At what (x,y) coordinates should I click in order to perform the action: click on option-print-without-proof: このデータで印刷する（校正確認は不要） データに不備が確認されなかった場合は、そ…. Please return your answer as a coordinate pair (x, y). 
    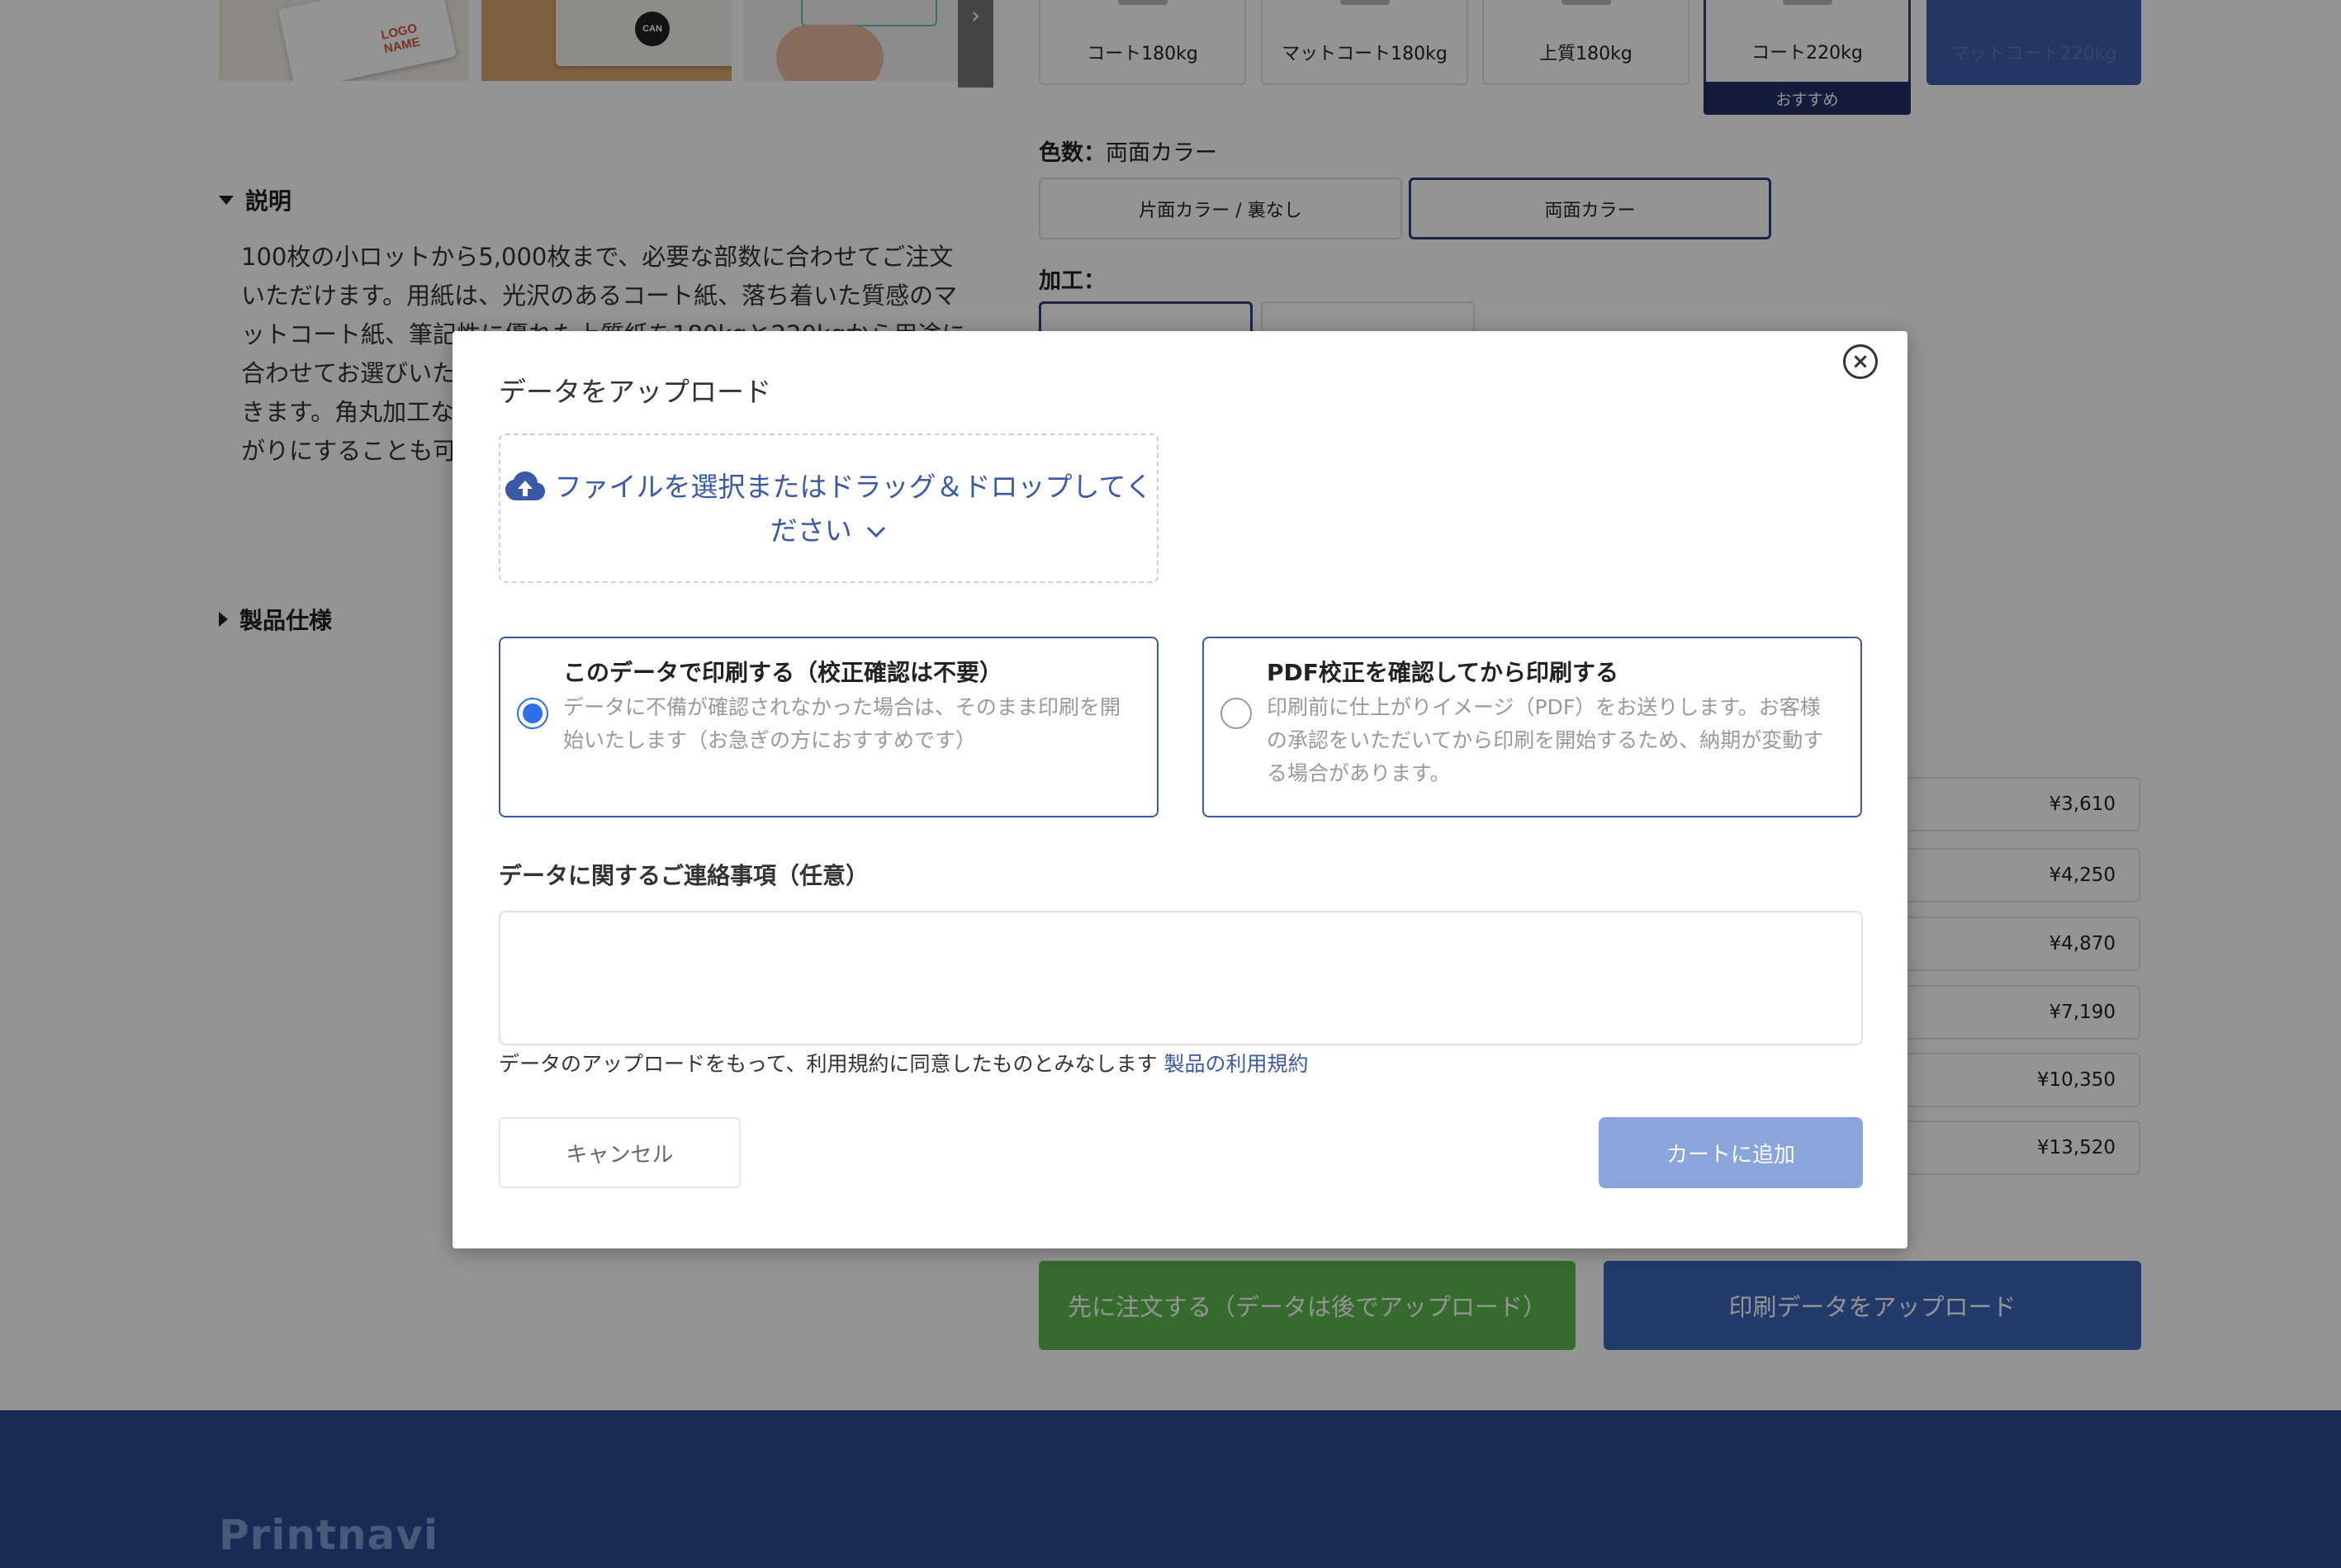
    Looking at the image, I should click on (829, 727).